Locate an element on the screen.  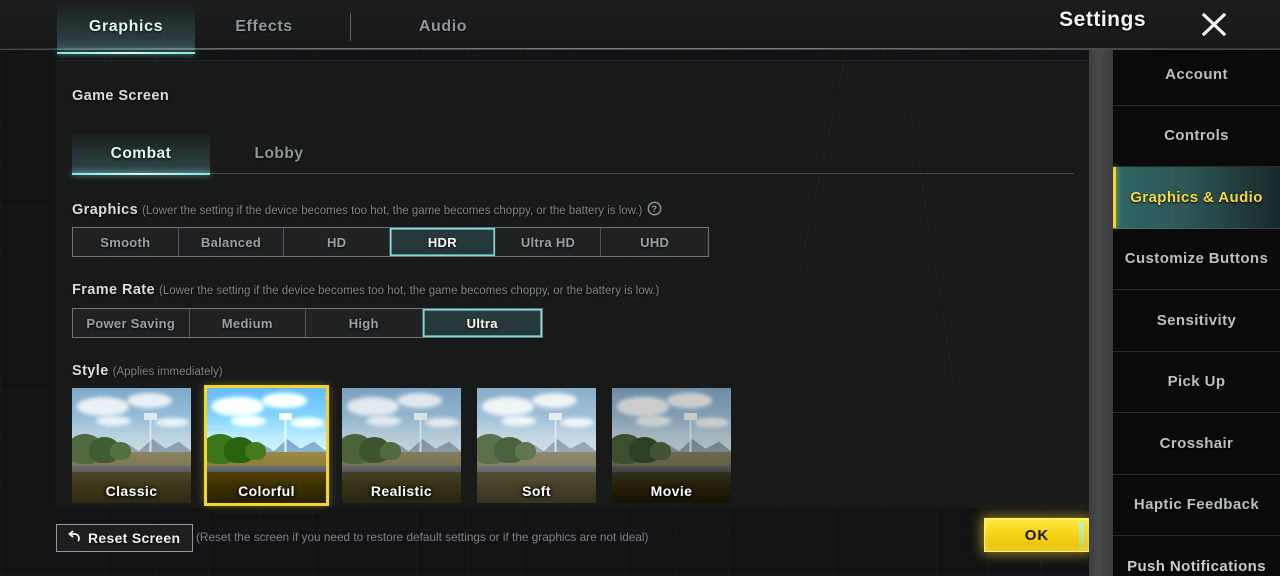
graphics-option-ultra-hd-label: Ultra HD is located at coordinates (548, 242).